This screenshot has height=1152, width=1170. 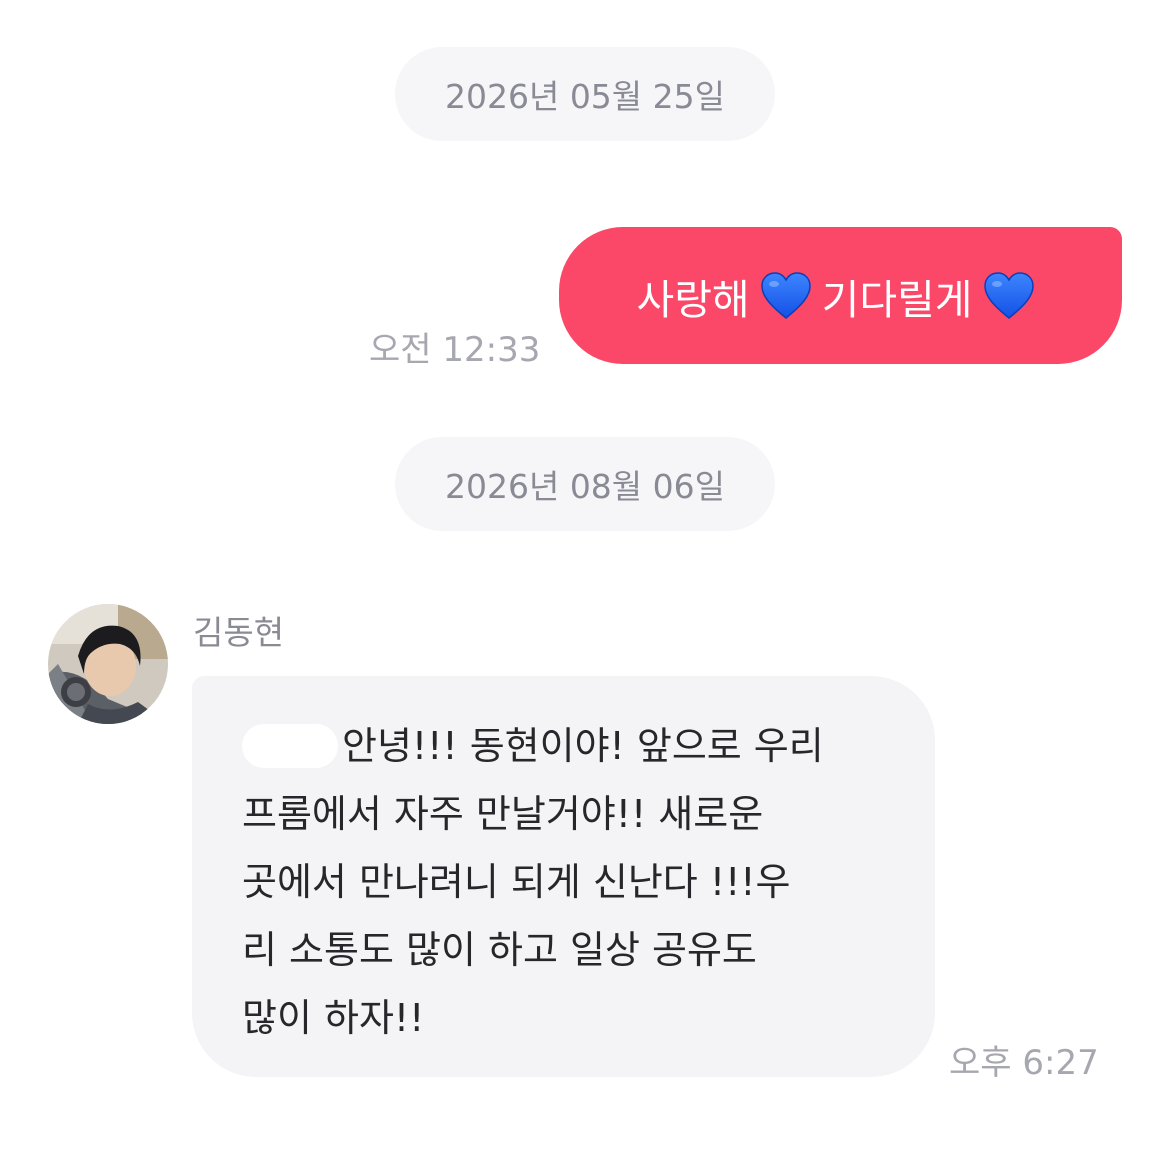 What do you see at coordinates (1024, 1063) in the screenshot?
I see `received-message-time: 오후 6:27` at bounding box center [1024, 1063].